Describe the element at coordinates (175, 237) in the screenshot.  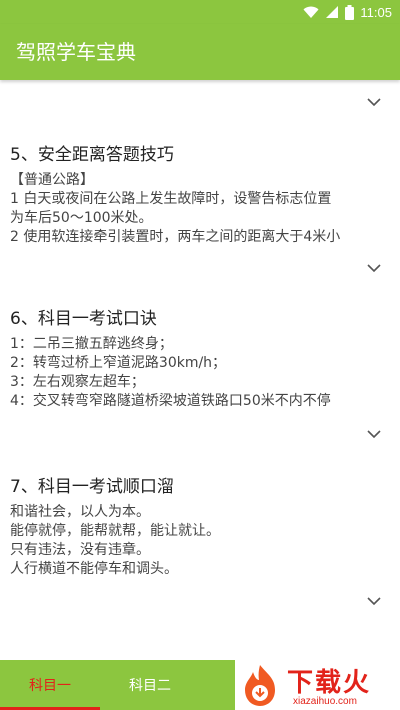
I see `section-line: 2 使用软连接牵引装置时，两车之间的距离大于4米小` at that location.